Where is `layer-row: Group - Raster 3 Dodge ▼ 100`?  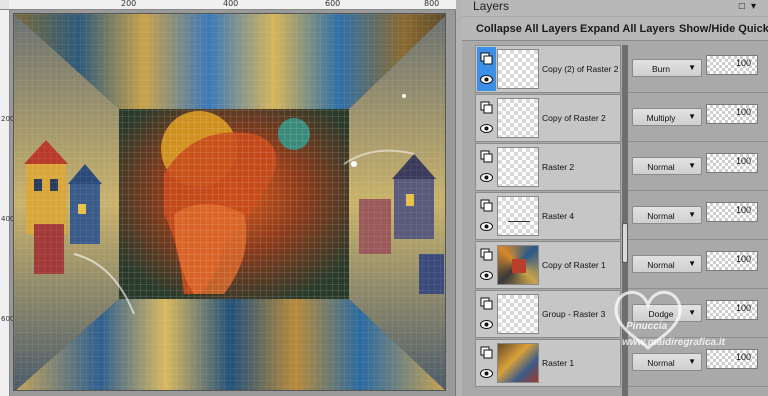
layer-row: Group - Raster 3 Dodge ▼ 100 is located at coordinates (615, 314).